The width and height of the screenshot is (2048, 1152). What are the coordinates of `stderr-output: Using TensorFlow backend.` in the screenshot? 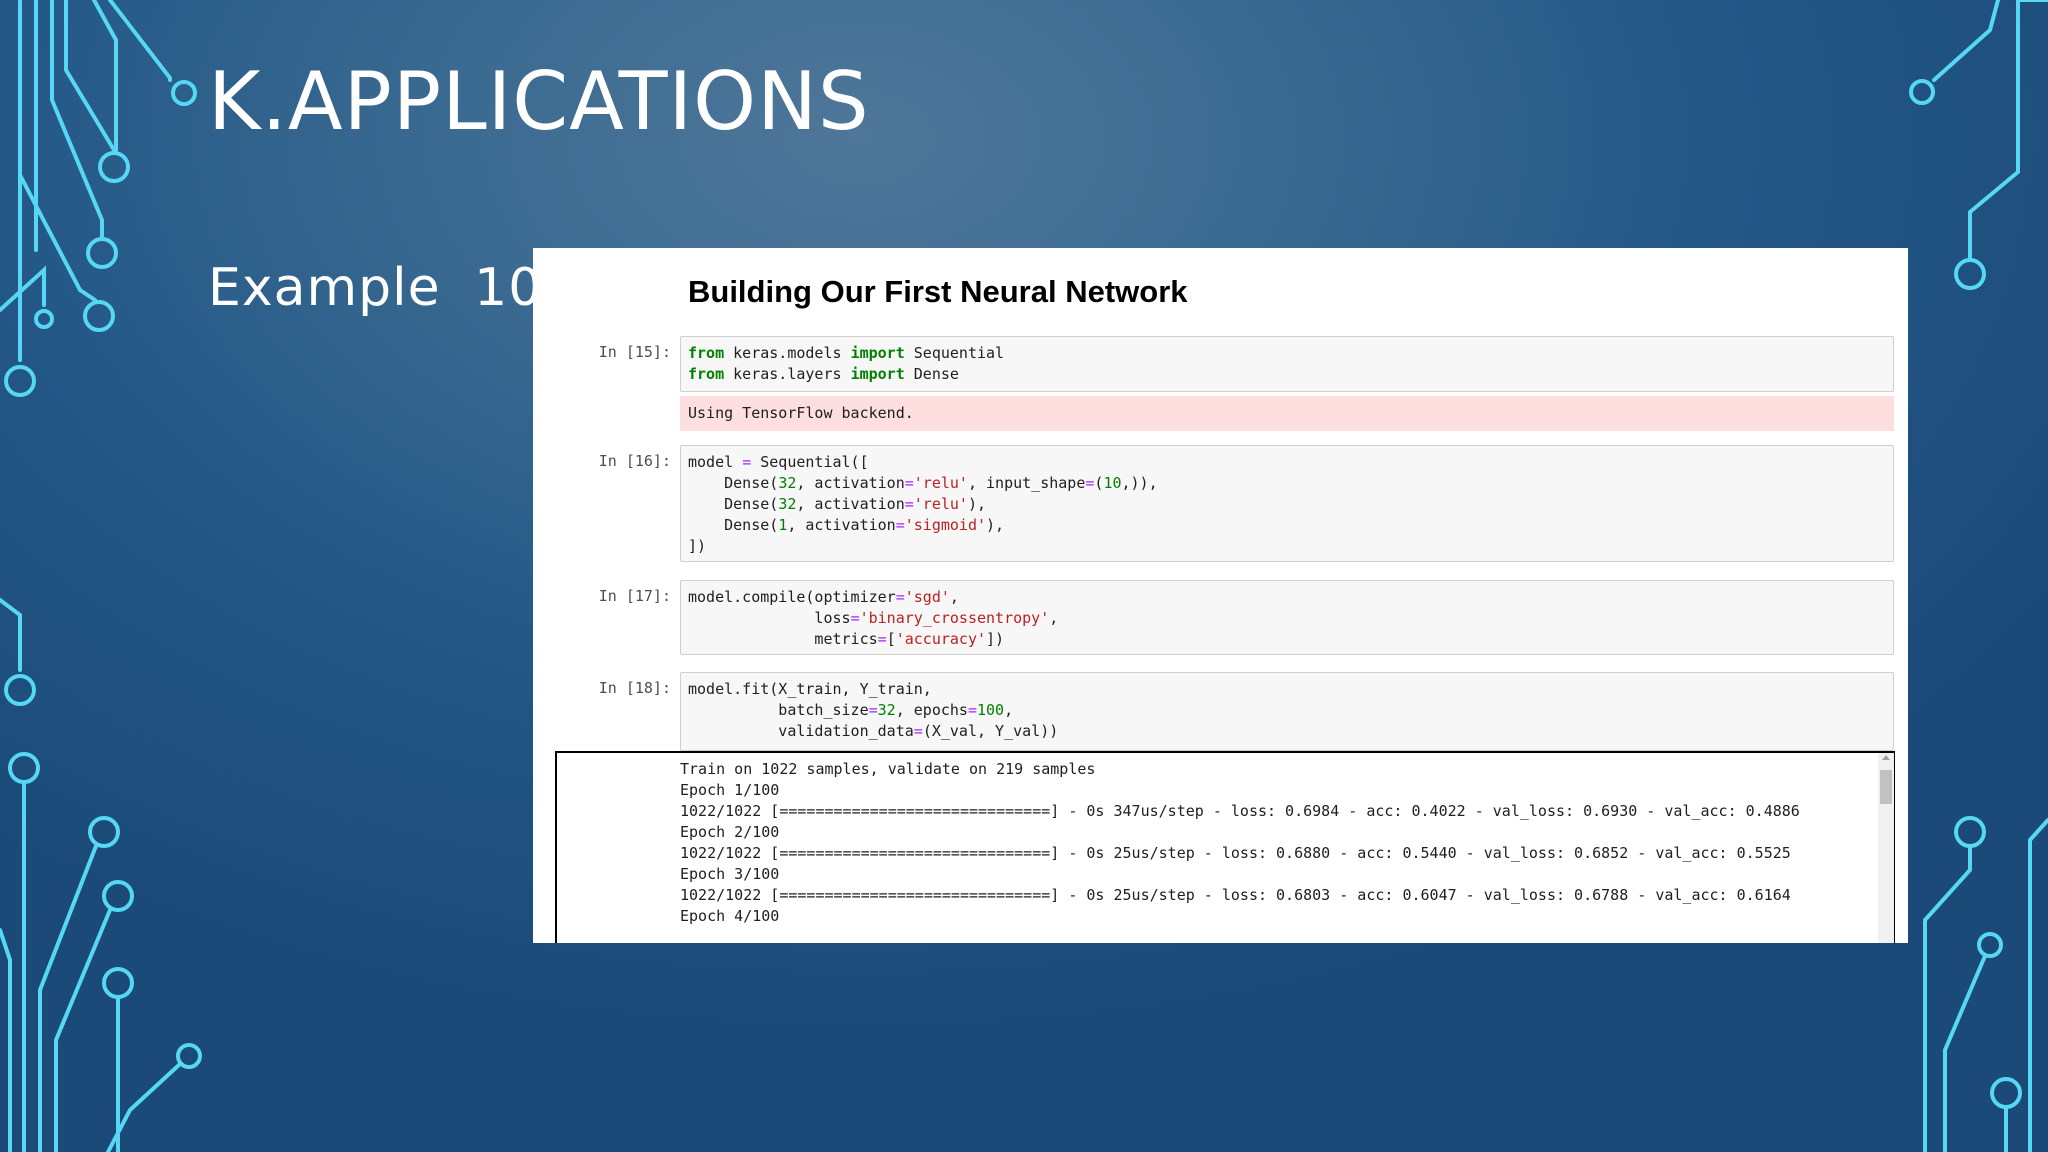 It's located at (1287, 413).